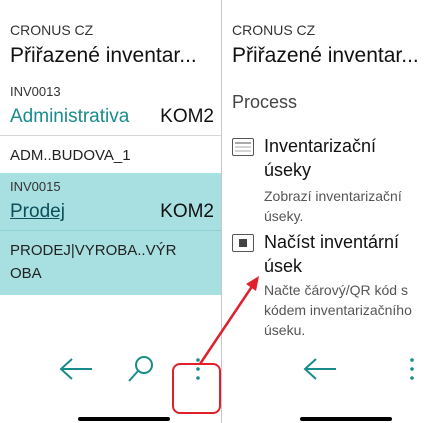 This screenshot has width=435, height=423. What do you see at coordinates (320, 158) in the screenshot?
I see `action-label: Inventarizační úseky` at bounding box center [320, 158].